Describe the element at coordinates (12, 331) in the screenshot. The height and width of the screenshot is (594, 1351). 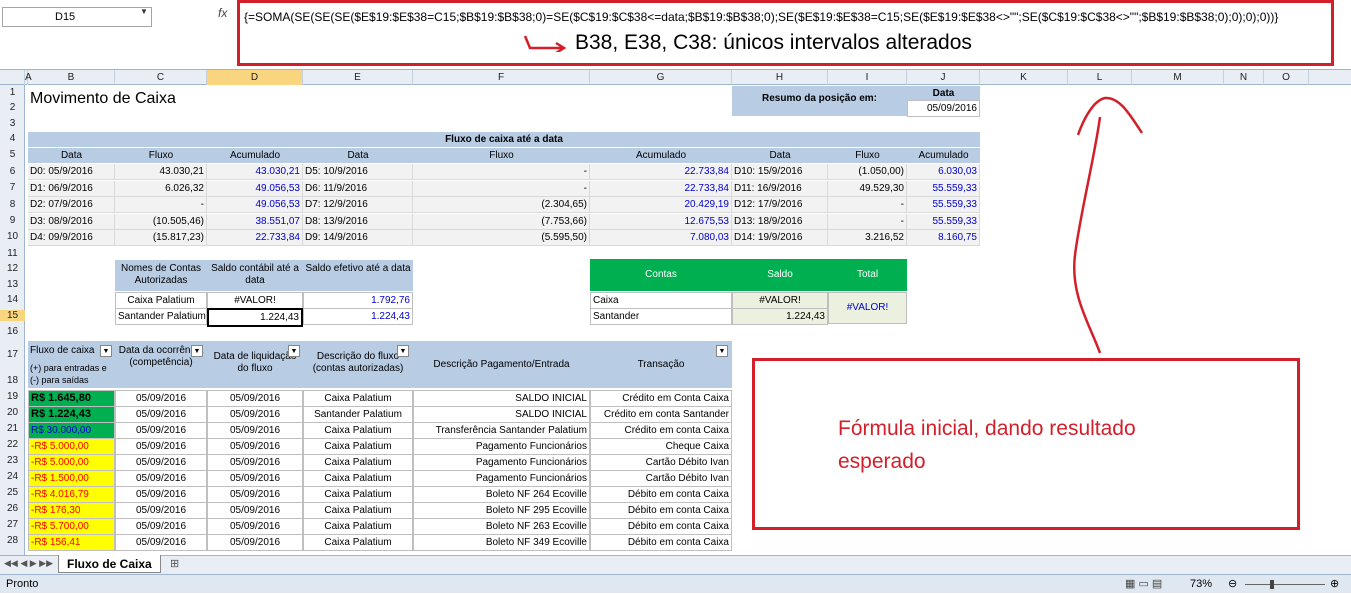
I see `row-header: 16` at that location.